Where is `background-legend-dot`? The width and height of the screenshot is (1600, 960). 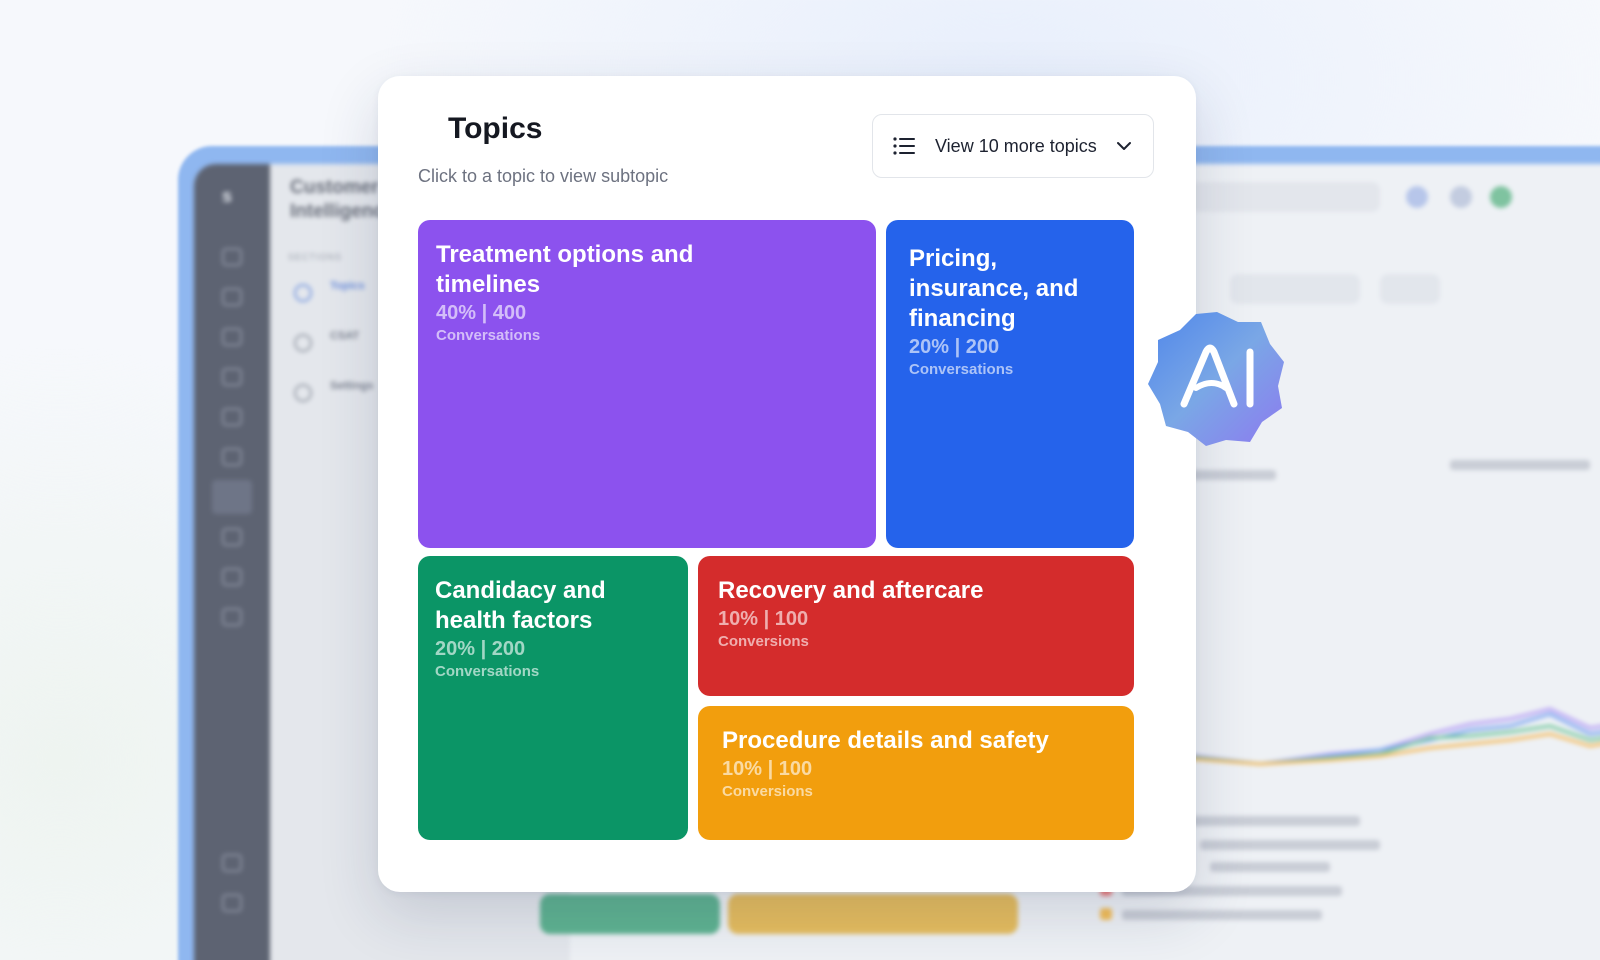
background-legend-dot is located at coordinates (1106, 914).